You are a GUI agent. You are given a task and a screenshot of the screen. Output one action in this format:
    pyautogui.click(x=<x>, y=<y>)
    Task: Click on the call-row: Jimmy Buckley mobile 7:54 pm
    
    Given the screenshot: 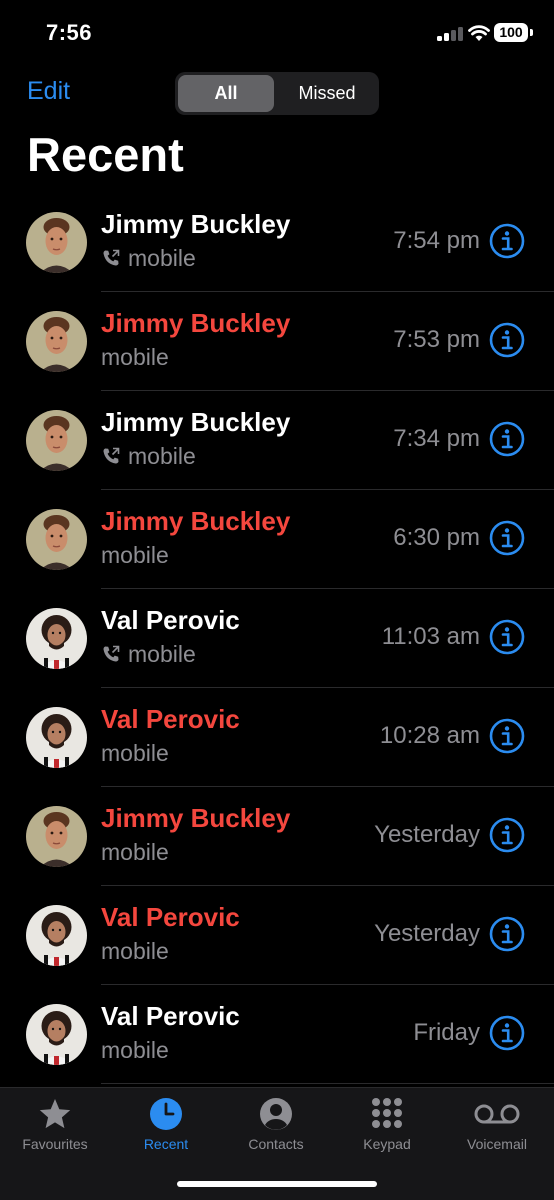 What is the action you would take?
    pyautogui.click(x=277, y=242)
    